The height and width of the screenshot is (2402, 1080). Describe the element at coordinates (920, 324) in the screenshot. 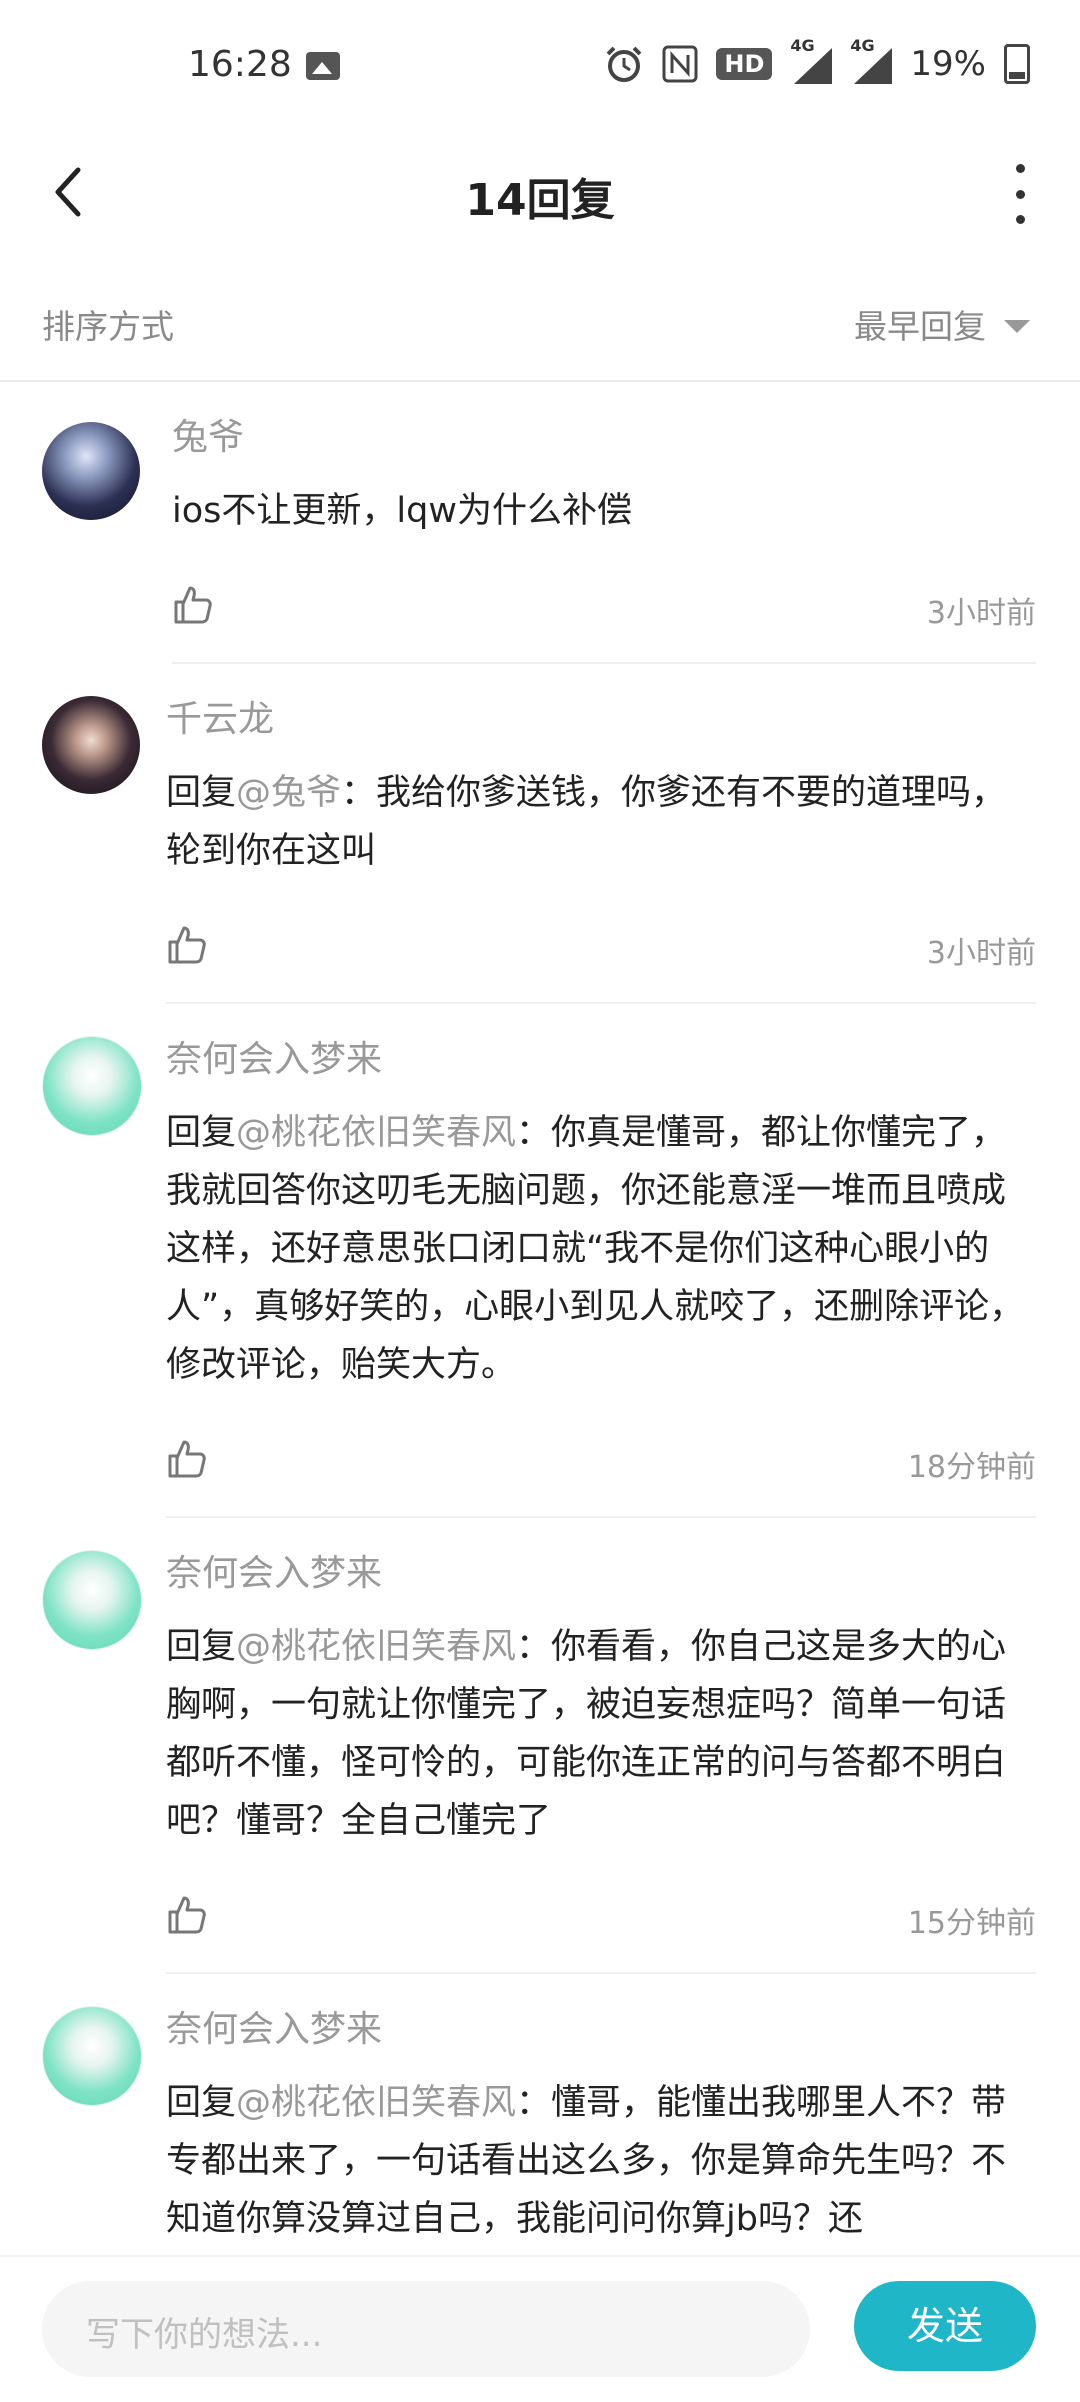

I see `sort-dropdown: 最早回复` at that location.